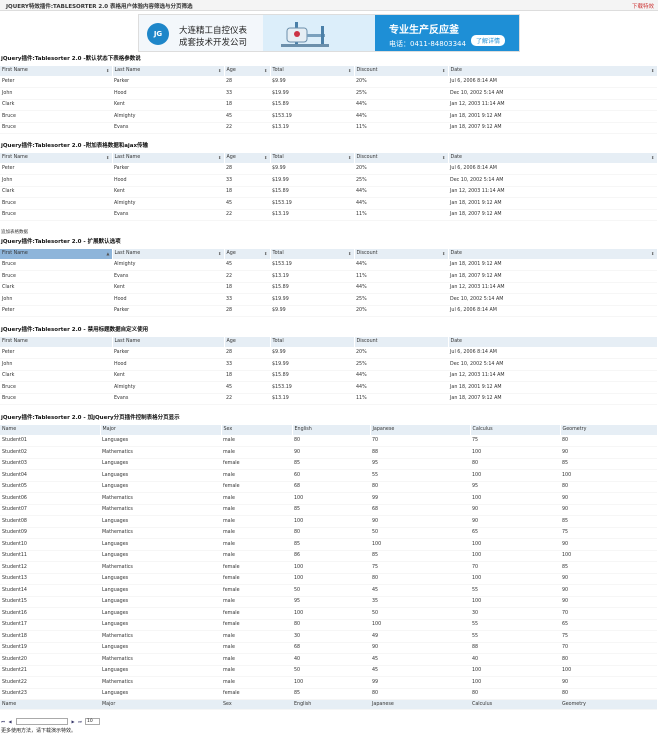 This screenshot has width=658, height=735. Describe the element at coordinates (56, 180) in the screenshot. I see `table-cell: John` at that location.